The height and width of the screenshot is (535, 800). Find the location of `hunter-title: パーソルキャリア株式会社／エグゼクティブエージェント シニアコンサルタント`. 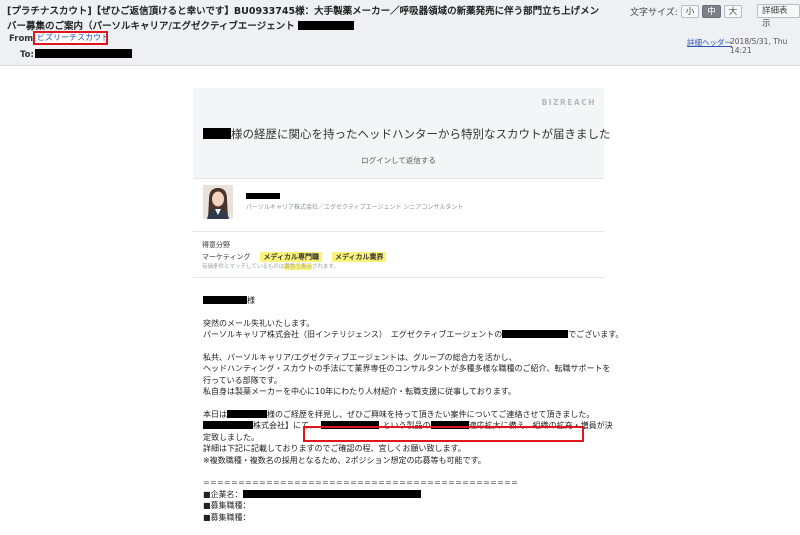

hunter-title: パーソルキャリア株式会社／エグゼクティブエージェント シニアコンサルタント is located at coordinates (355, 207).